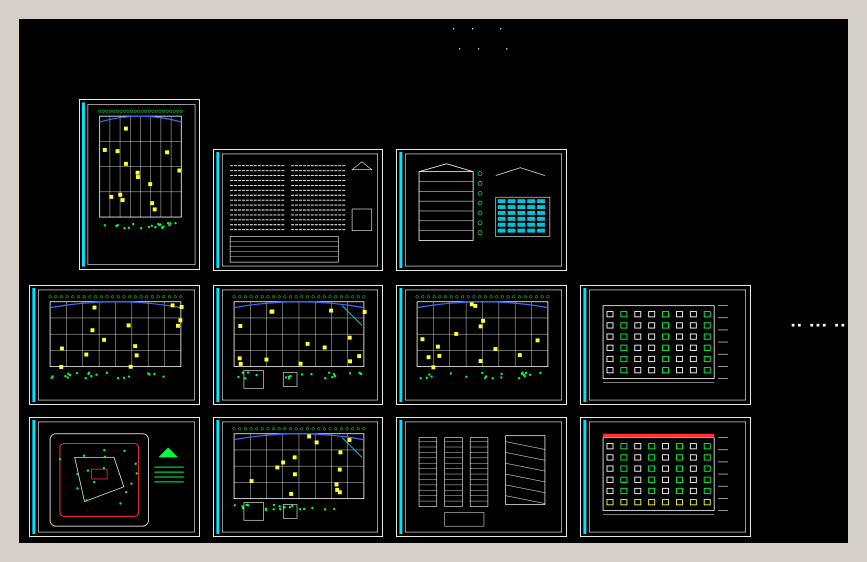 The image size is (867, 562). Describe the element at coordinates (298, 210) in the screenshot. I see `sheet-design-notes` at that location.